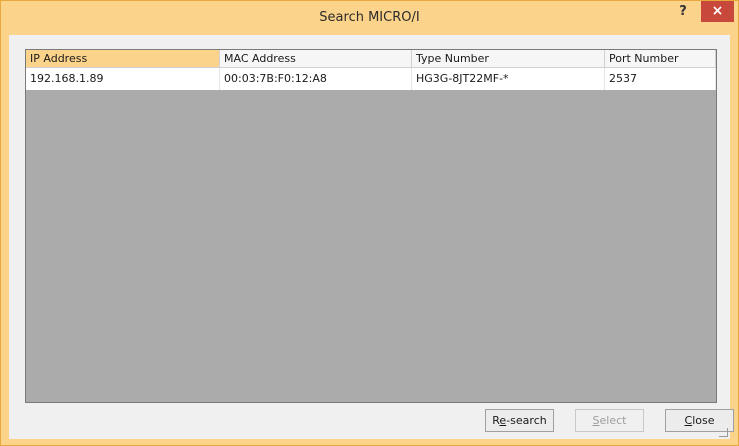 Image resolution: width=739 pixels, height=446 pixels. I want to click on column-header-type-number: Type Number, so click(508, 59).